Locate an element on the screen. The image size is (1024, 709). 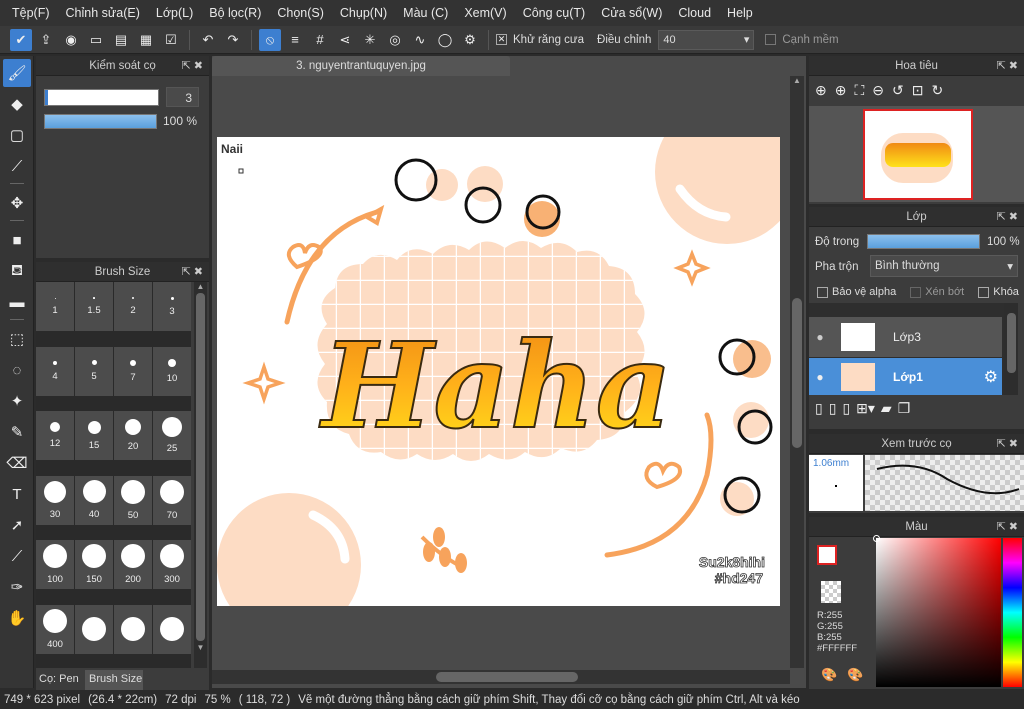
add-layer-menu-icon: ⊞▾ is located at coordinates (865, 408).